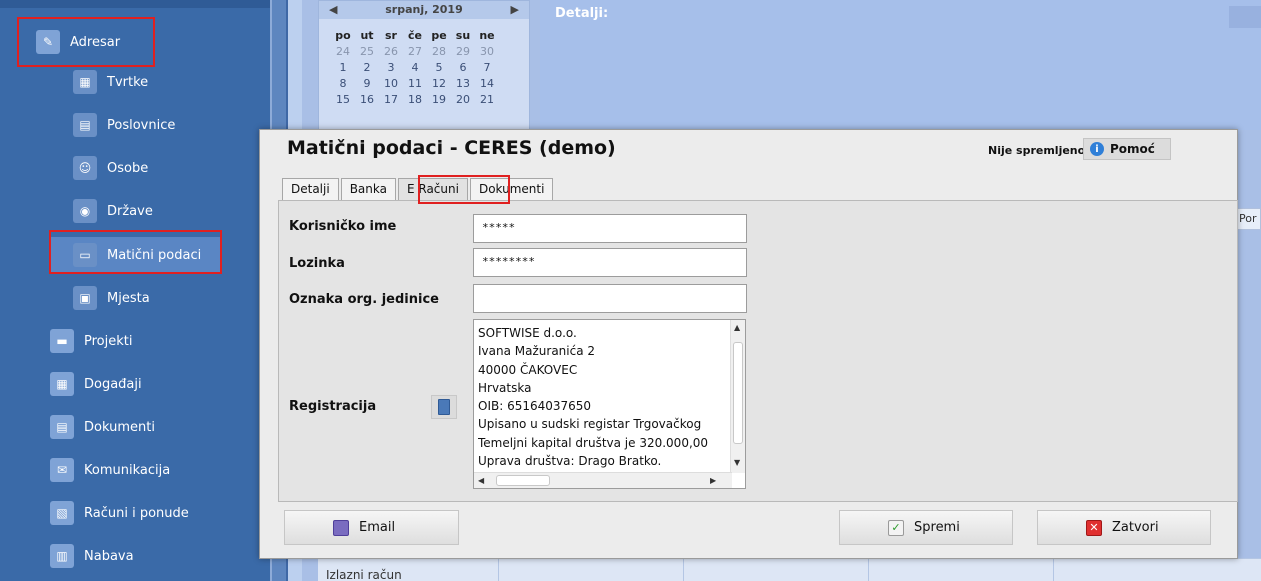 This screenshot has height=581, width=1261. I want to click on calendar-day: 28, so click(439, 51).